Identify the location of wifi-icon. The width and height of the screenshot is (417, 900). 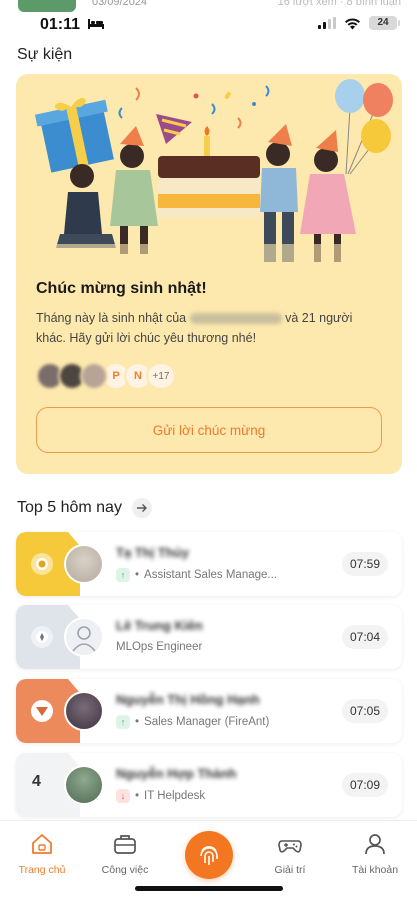
(352, 23).